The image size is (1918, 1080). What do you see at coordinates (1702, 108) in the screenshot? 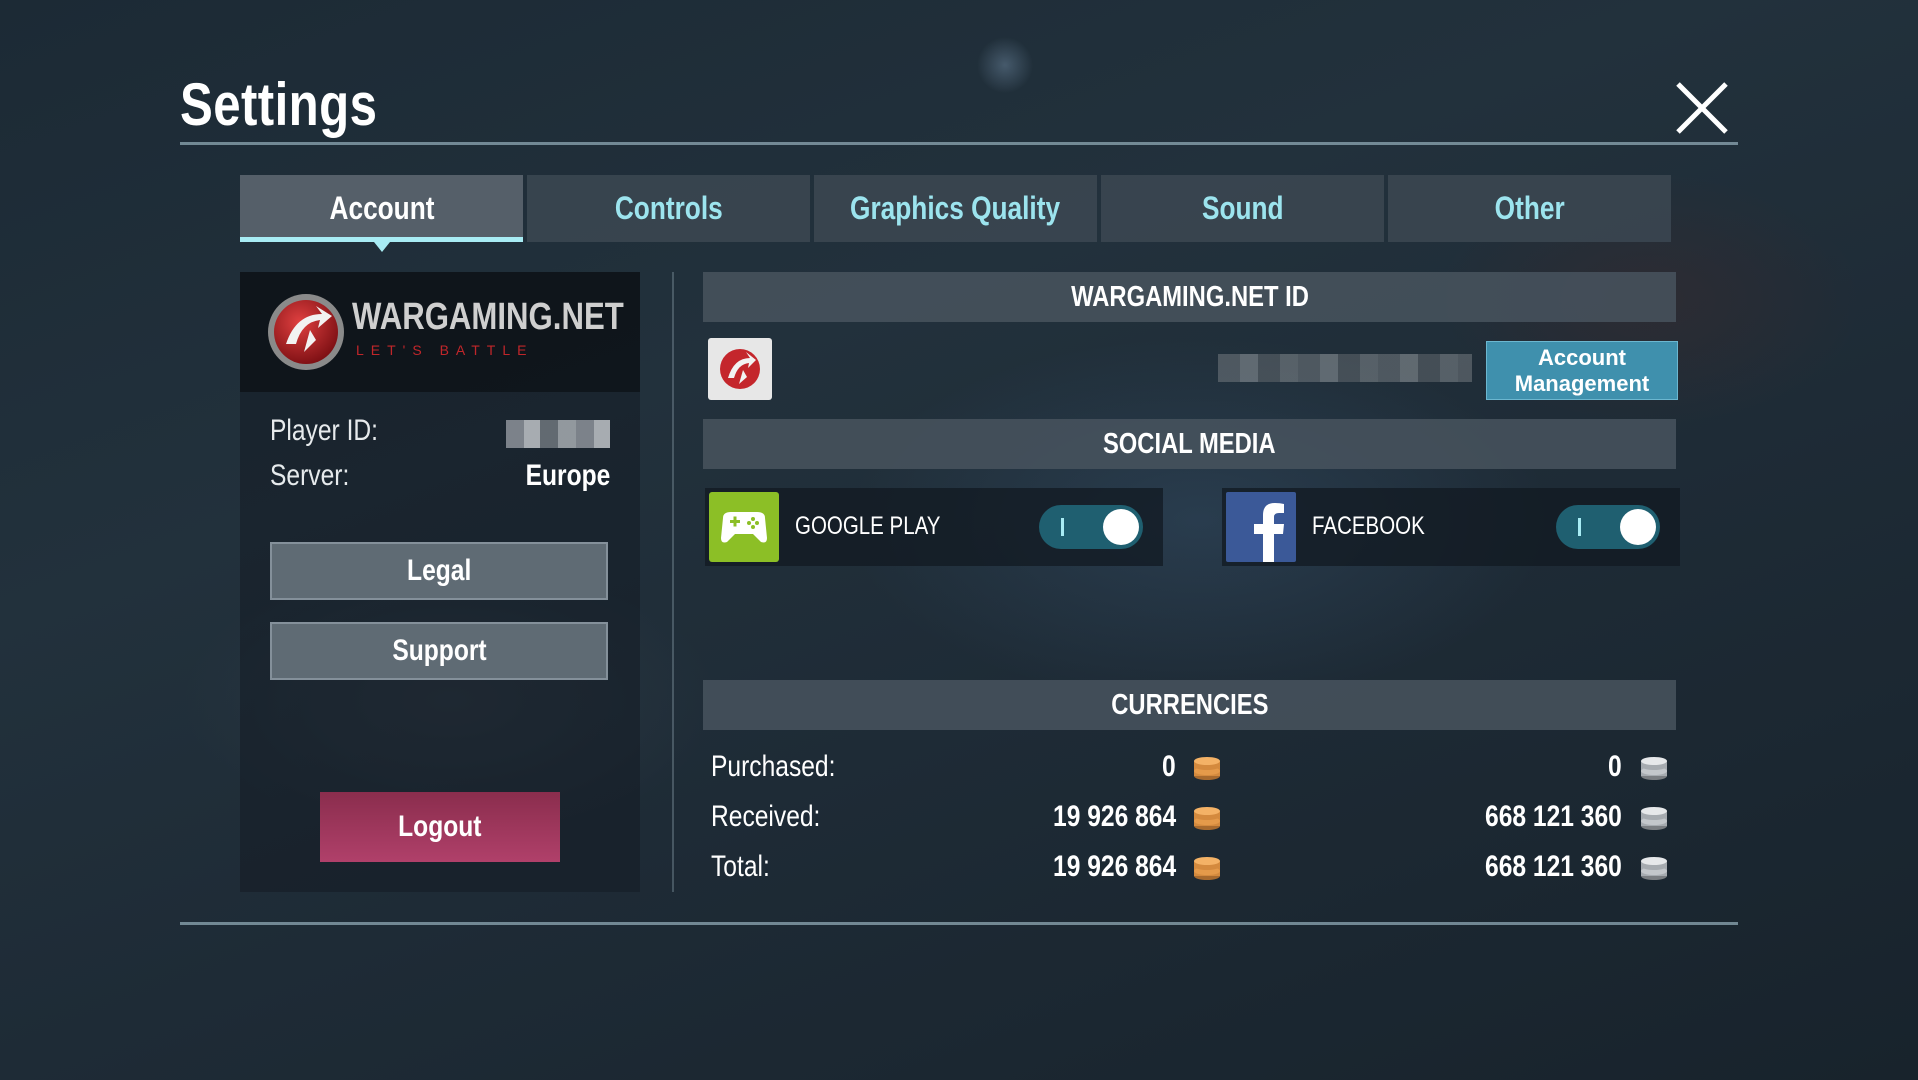
I see `close-icon` at bounding box center [1702, 108].